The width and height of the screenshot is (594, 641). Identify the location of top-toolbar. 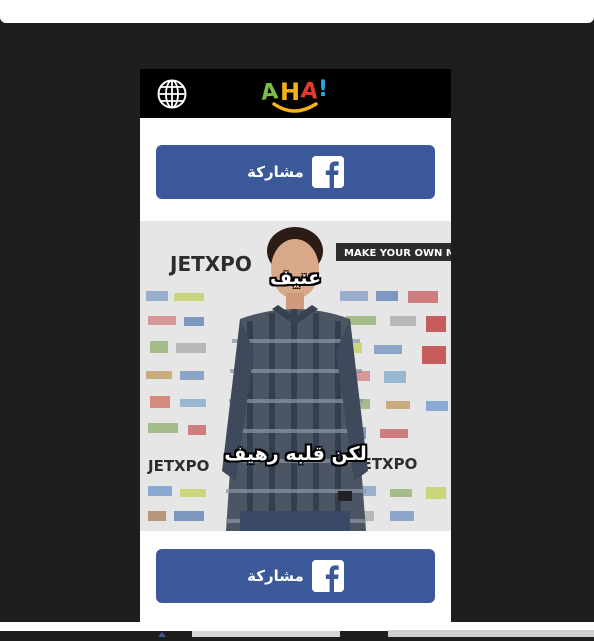
(297, 11).